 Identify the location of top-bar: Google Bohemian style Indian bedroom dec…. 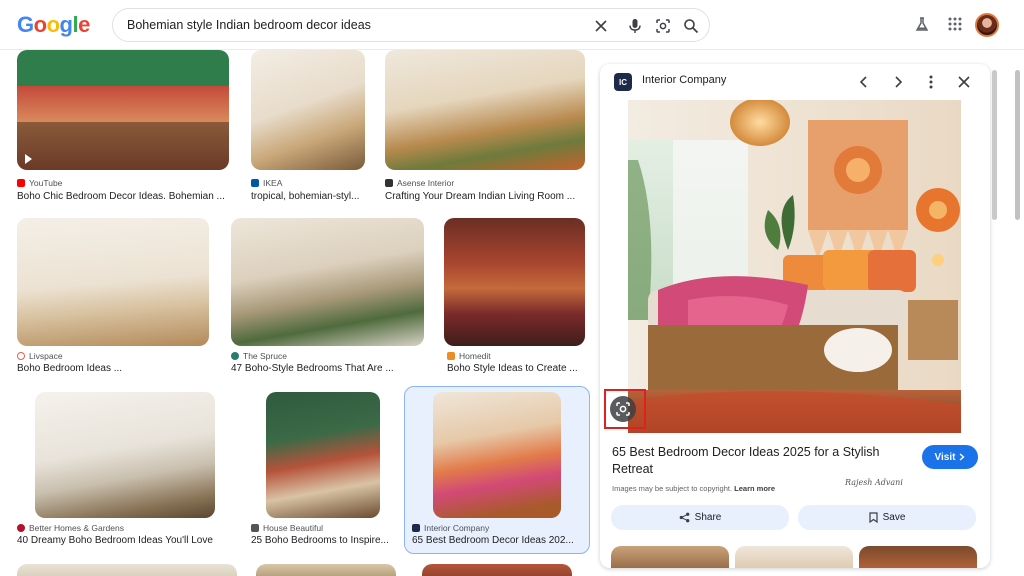
(512, 25).